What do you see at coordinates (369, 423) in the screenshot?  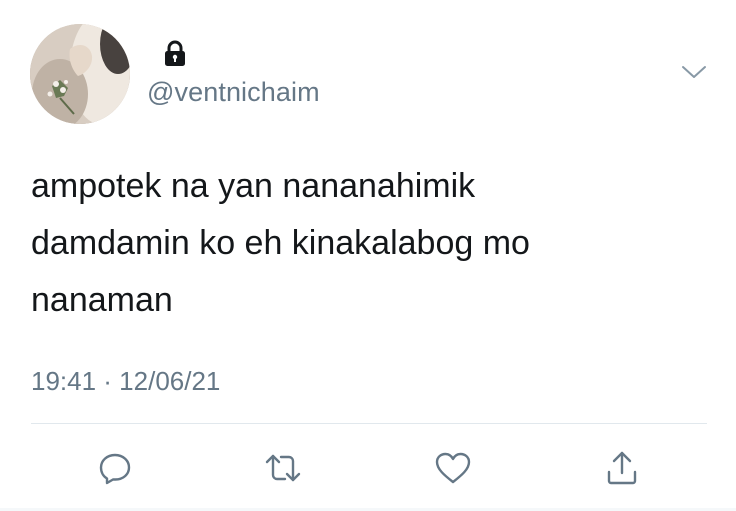 I see `divider` at bounding box center [369, 423].